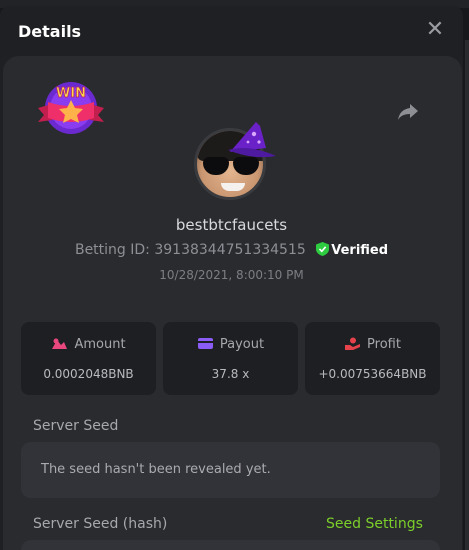  I want to click on betting-id-value: 39138344751334515, so click(230, 250).